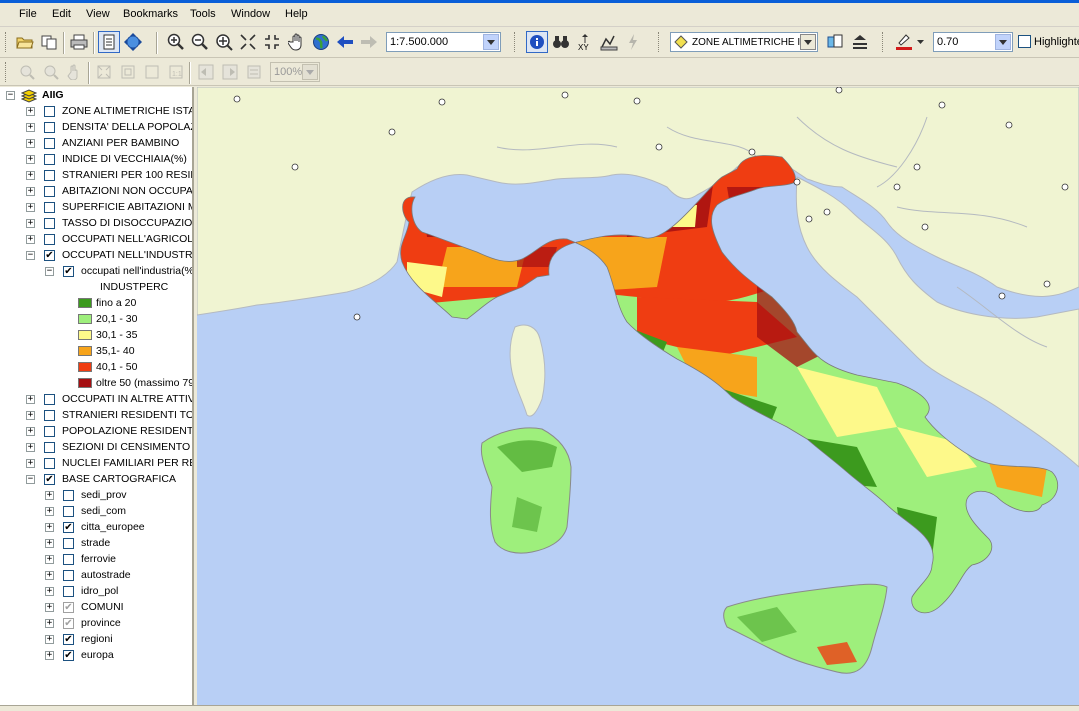 The image size is (1079, 711). Describe the element at coordinates (609, 42) in the screenshot. I see `measure-icon` at that location.